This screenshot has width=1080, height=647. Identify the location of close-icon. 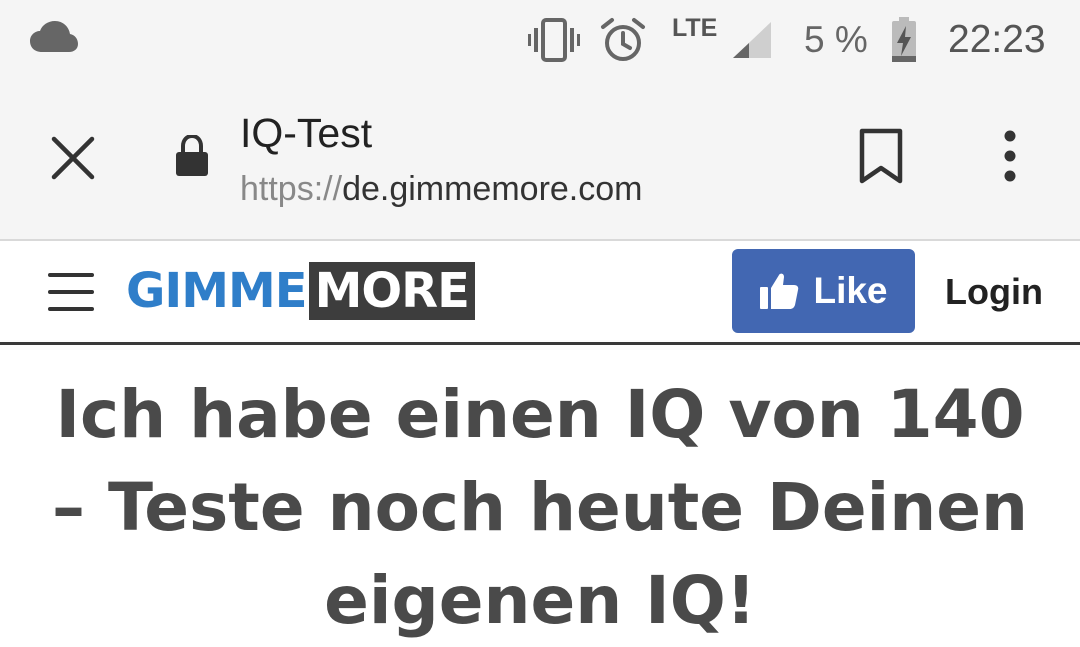
(73, 158).